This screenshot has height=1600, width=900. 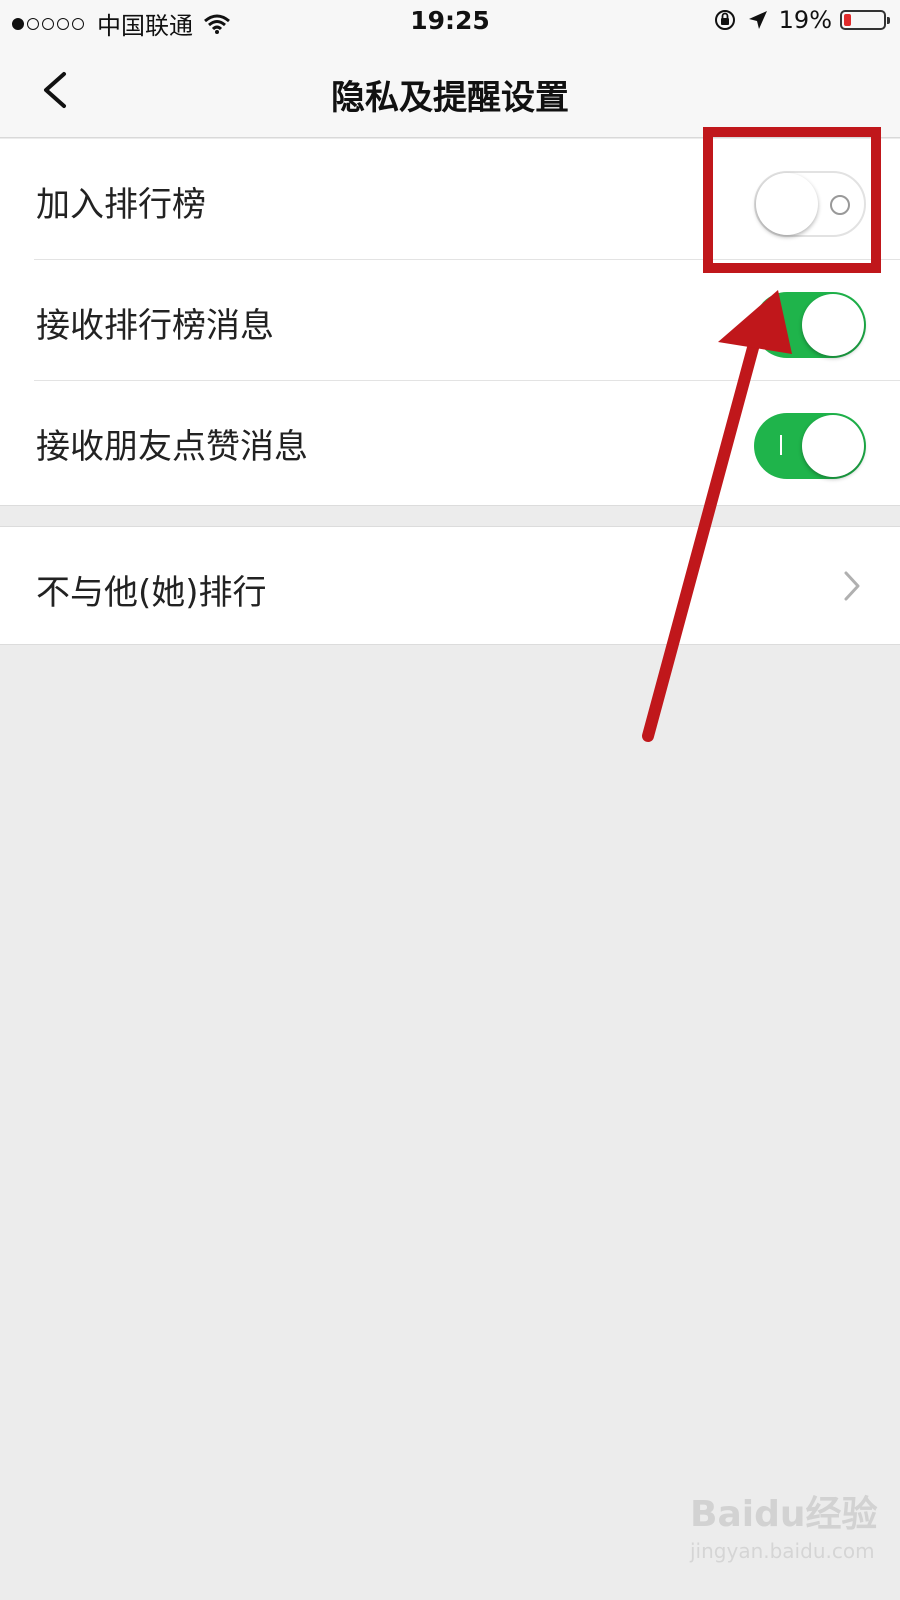 I want to click on watermark-logo: Baidu经验, so click(x=784, y=1514).